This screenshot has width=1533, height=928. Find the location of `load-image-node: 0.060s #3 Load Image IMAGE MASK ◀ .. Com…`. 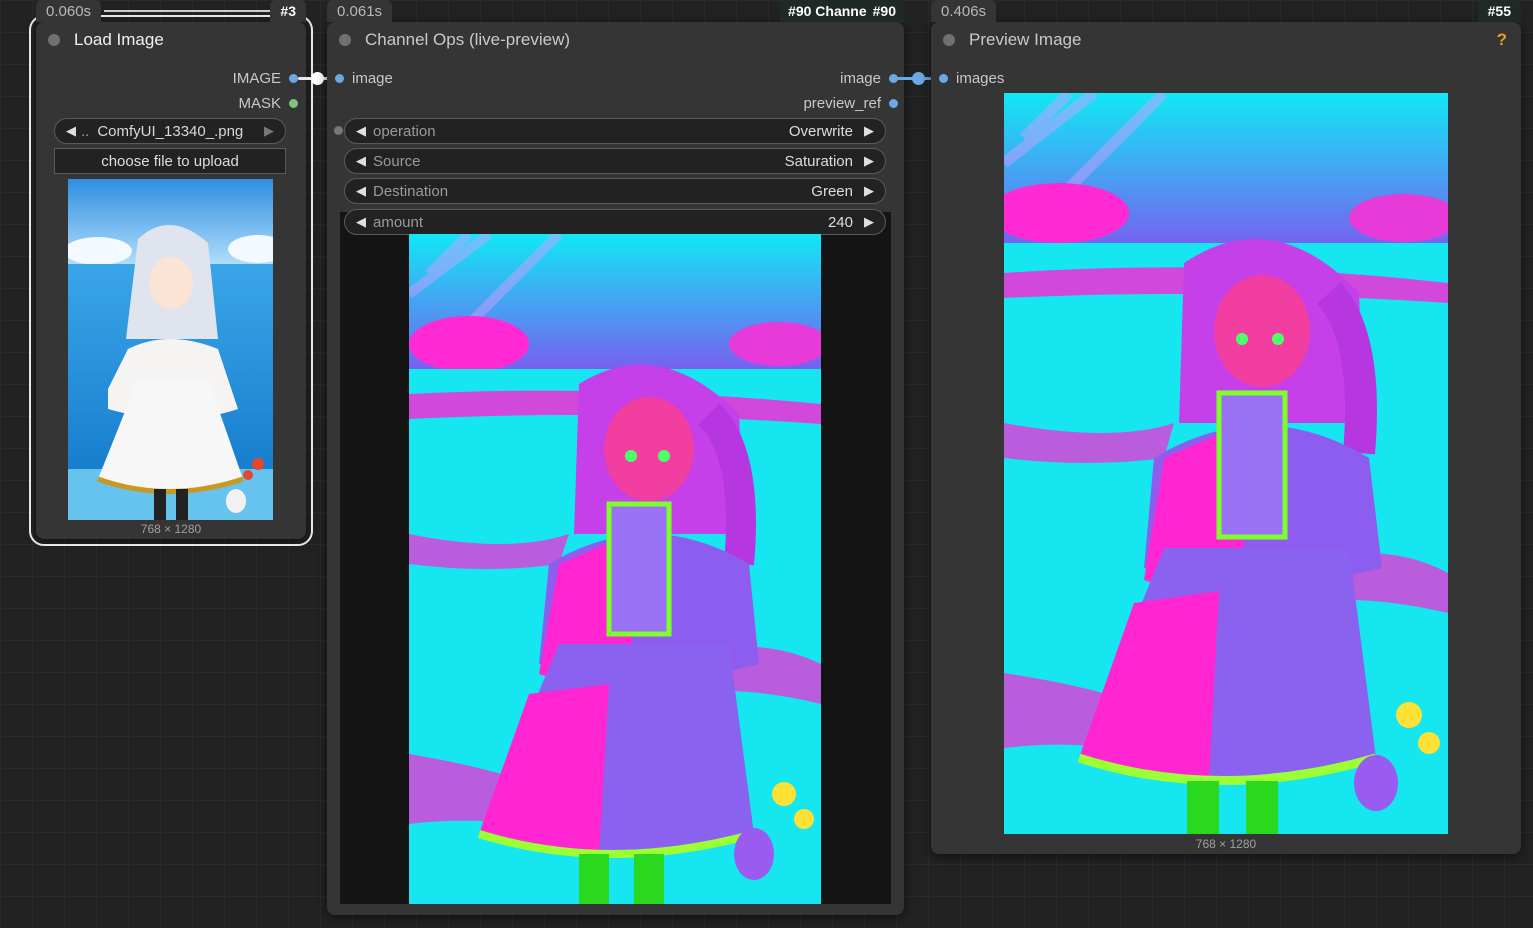

load-image-node: 0.060s #3 Load Image IMAGE MASK ◀ .. Com… is located at coordinates (171, 273).